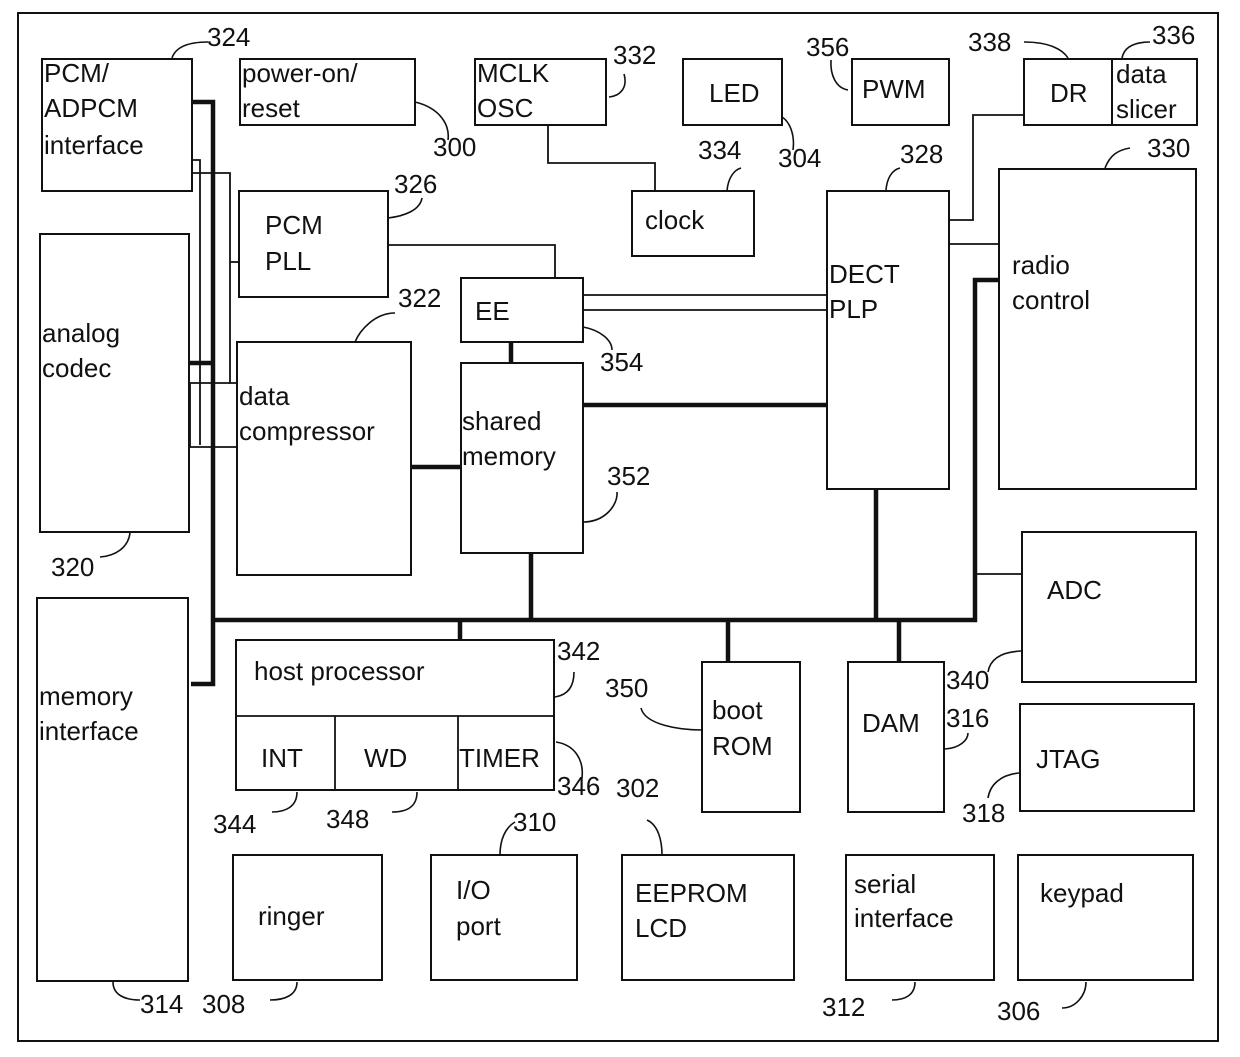 The width and height of the screenshot is (1240, 1057). Describe the element at coordinates (853, 309) in the screenshot. I see `label-dect-2: PLP` at that location.